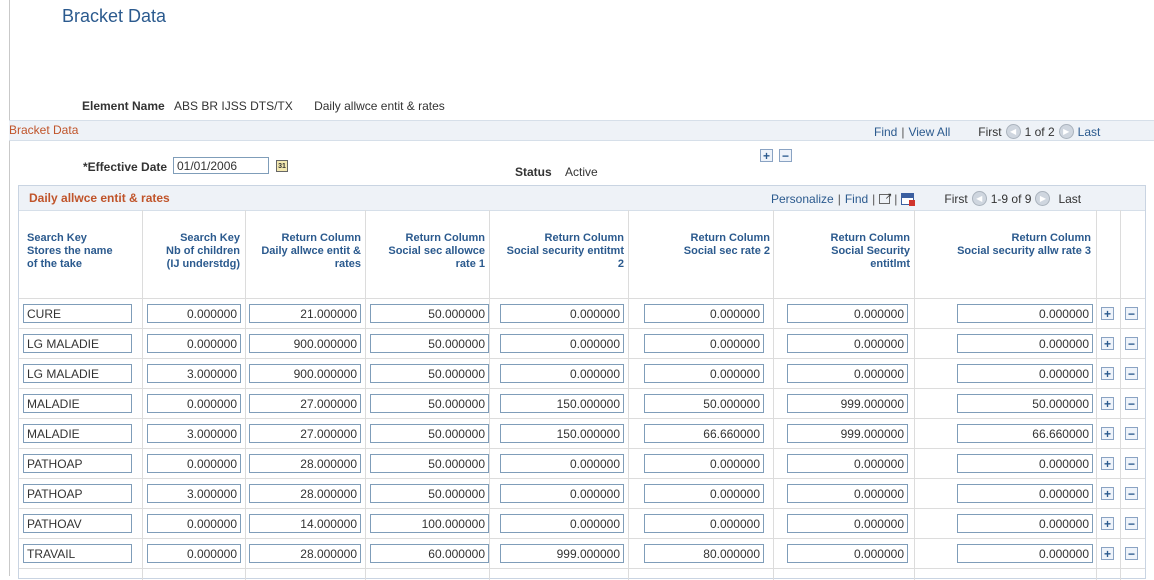 This screenshot has height=580, width=1154. Describe the element at coordinates (557, 251) in the screenshot. I see `column-header-5: Return Column Social security entitmt 2` at that location.